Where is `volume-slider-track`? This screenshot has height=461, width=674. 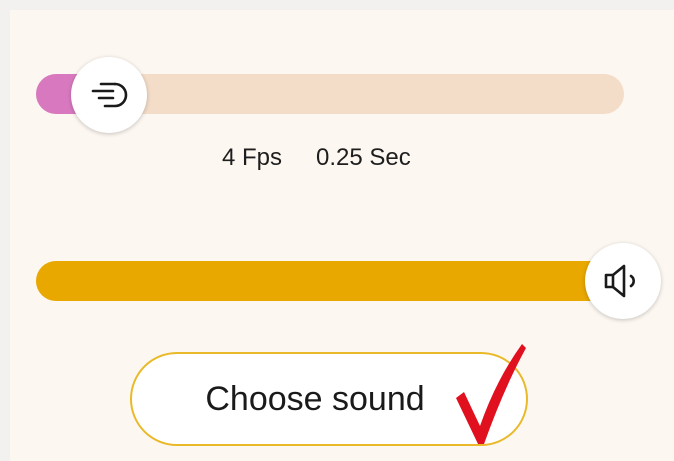 volume-slider-track is located at coordinates (330, 281).